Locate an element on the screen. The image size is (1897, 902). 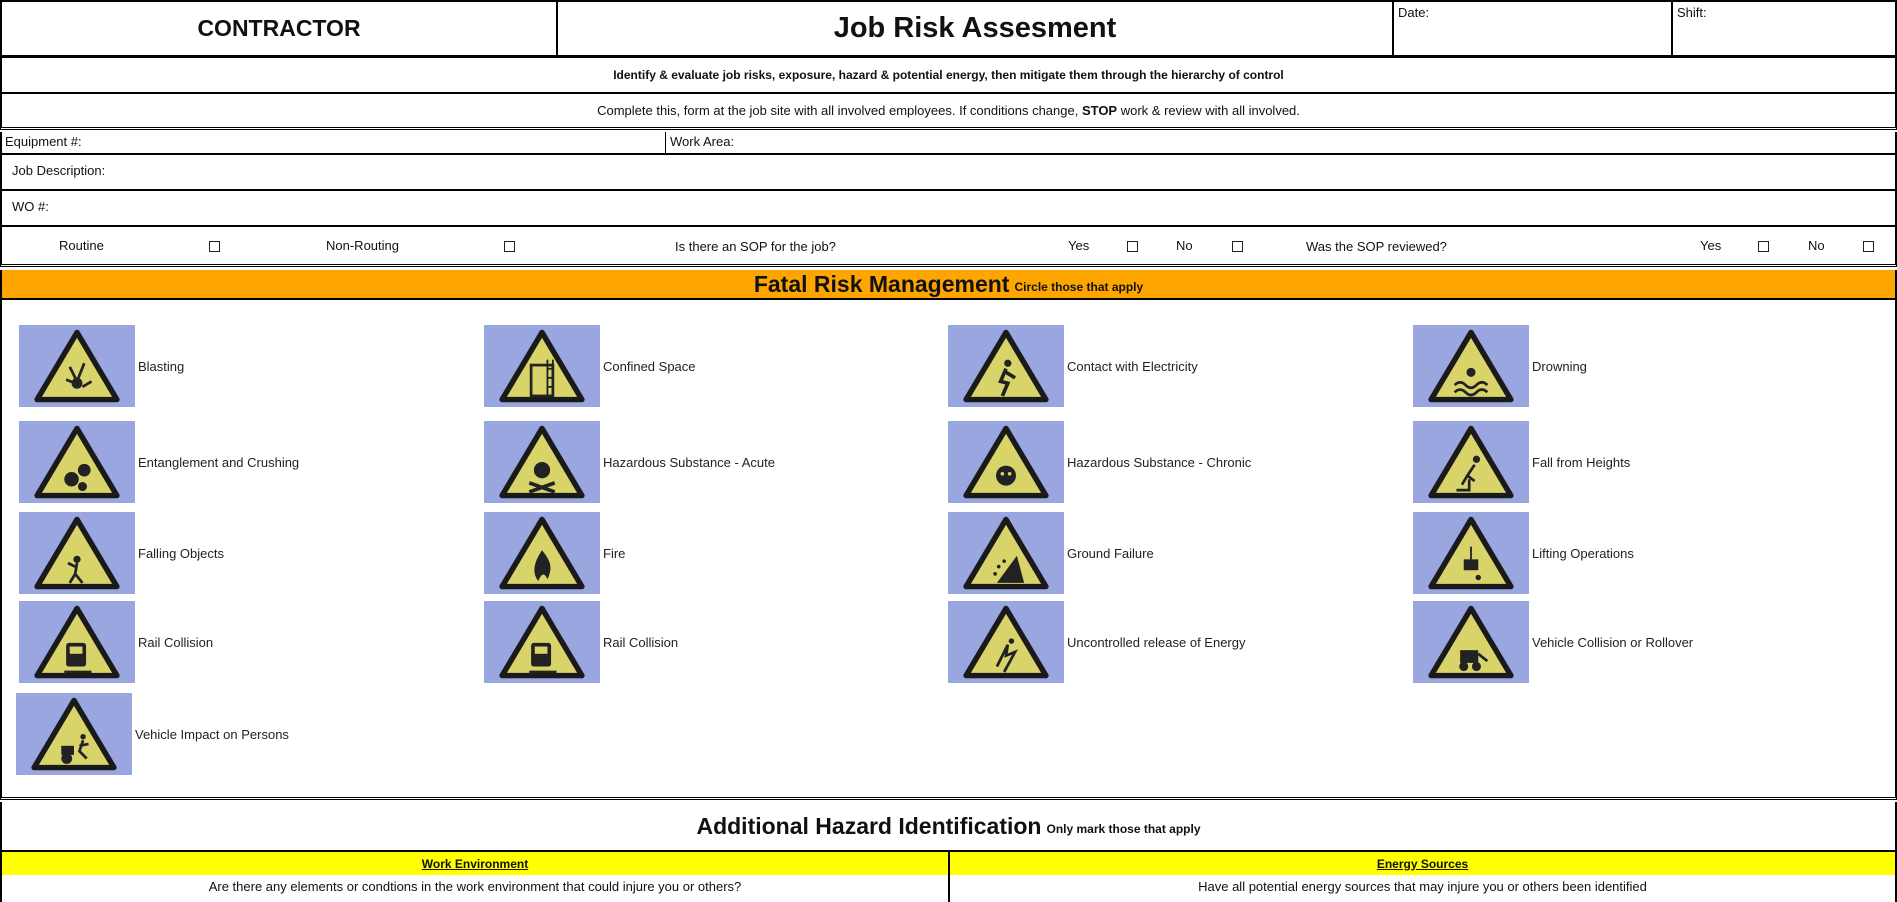
sop-no-checkbox is located at coordinates (1237, 246).